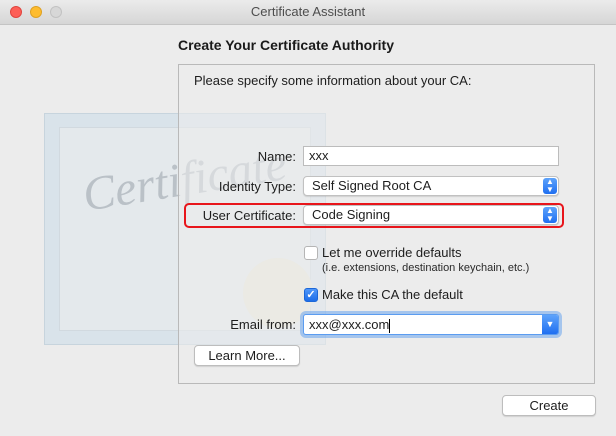 The image size is (616, 436). I want to click on window-title: Certificate Assistant, so click(308, 11).